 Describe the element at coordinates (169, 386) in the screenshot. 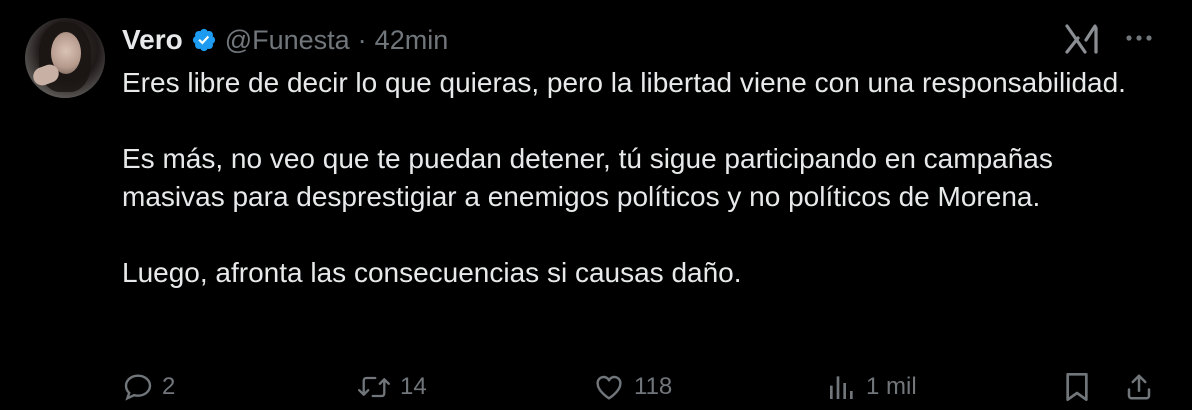

I see `reply-count: 2` at that location.